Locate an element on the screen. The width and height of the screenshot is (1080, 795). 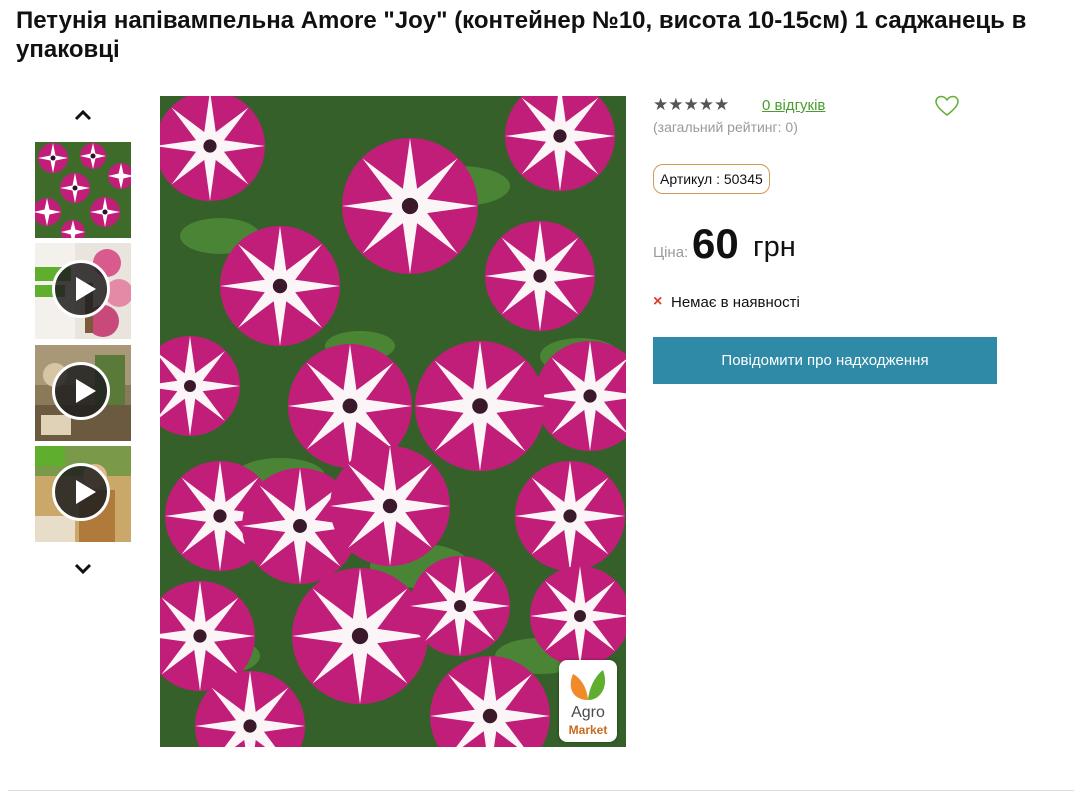
price-currency: грн is located at coordinates (774, 247).